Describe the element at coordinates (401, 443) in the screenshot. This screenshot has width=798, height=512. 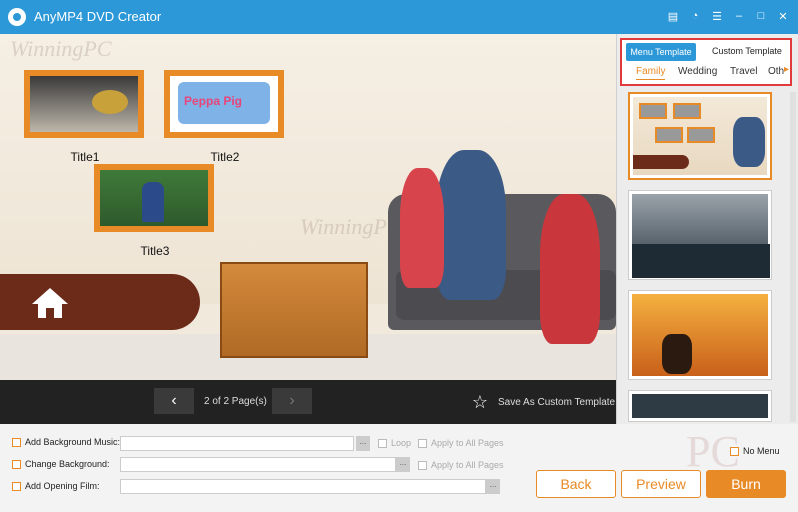
I see `loop-label: Loop` at that location.